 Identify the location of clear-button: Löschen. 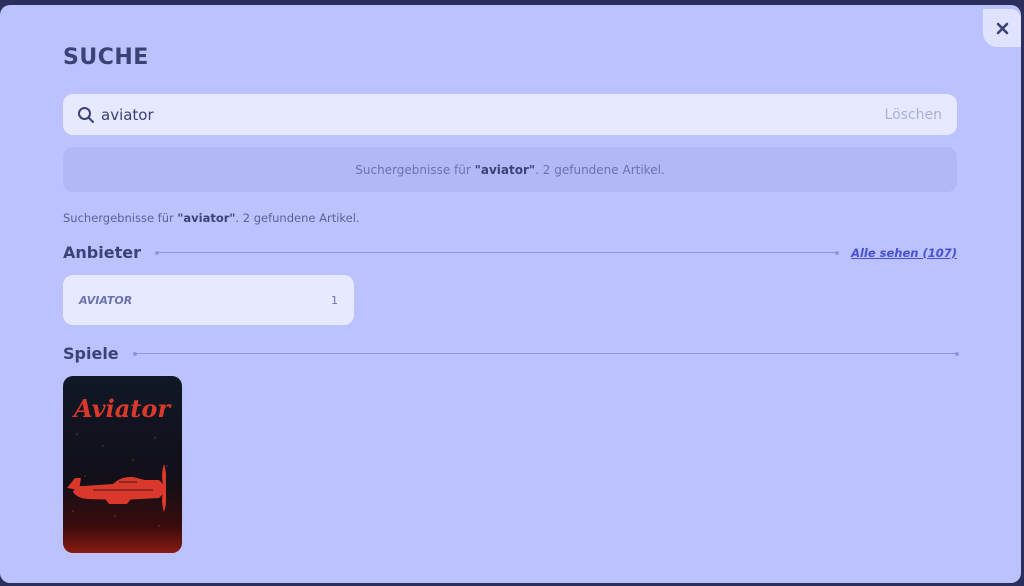
(913, 115).